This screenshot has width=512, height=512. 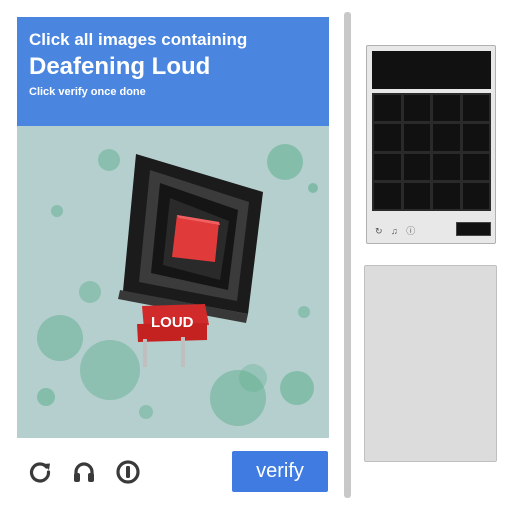 I want to click on info-icon, so click(x=128, y=472).